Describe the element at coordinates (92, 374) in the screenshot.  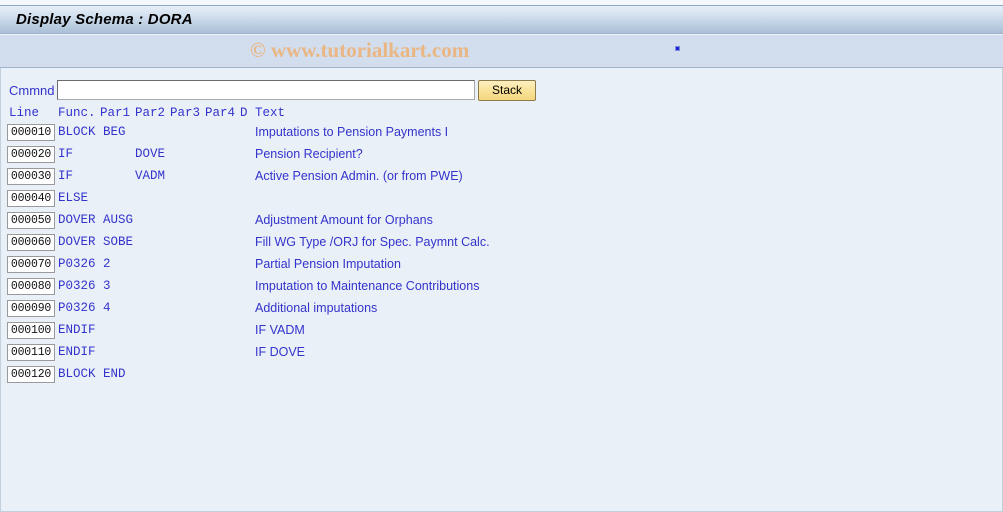
I see `cell-func: BLOCK END` at that location.